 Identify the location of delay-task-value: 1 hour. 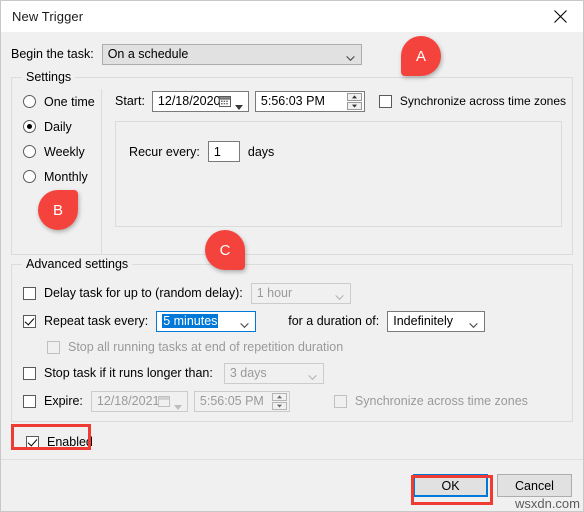
(274, 293).